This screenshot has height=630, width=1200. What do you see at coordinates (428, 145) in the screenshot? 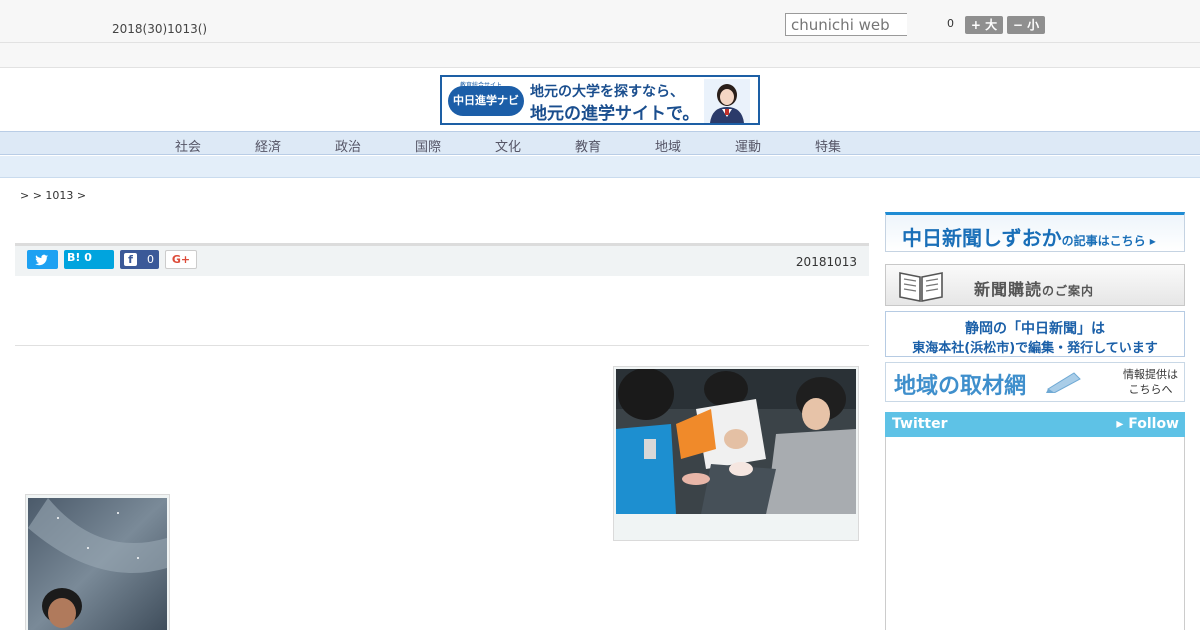
I see `nav-item-4: 国際` at bounding box center [428, 145].